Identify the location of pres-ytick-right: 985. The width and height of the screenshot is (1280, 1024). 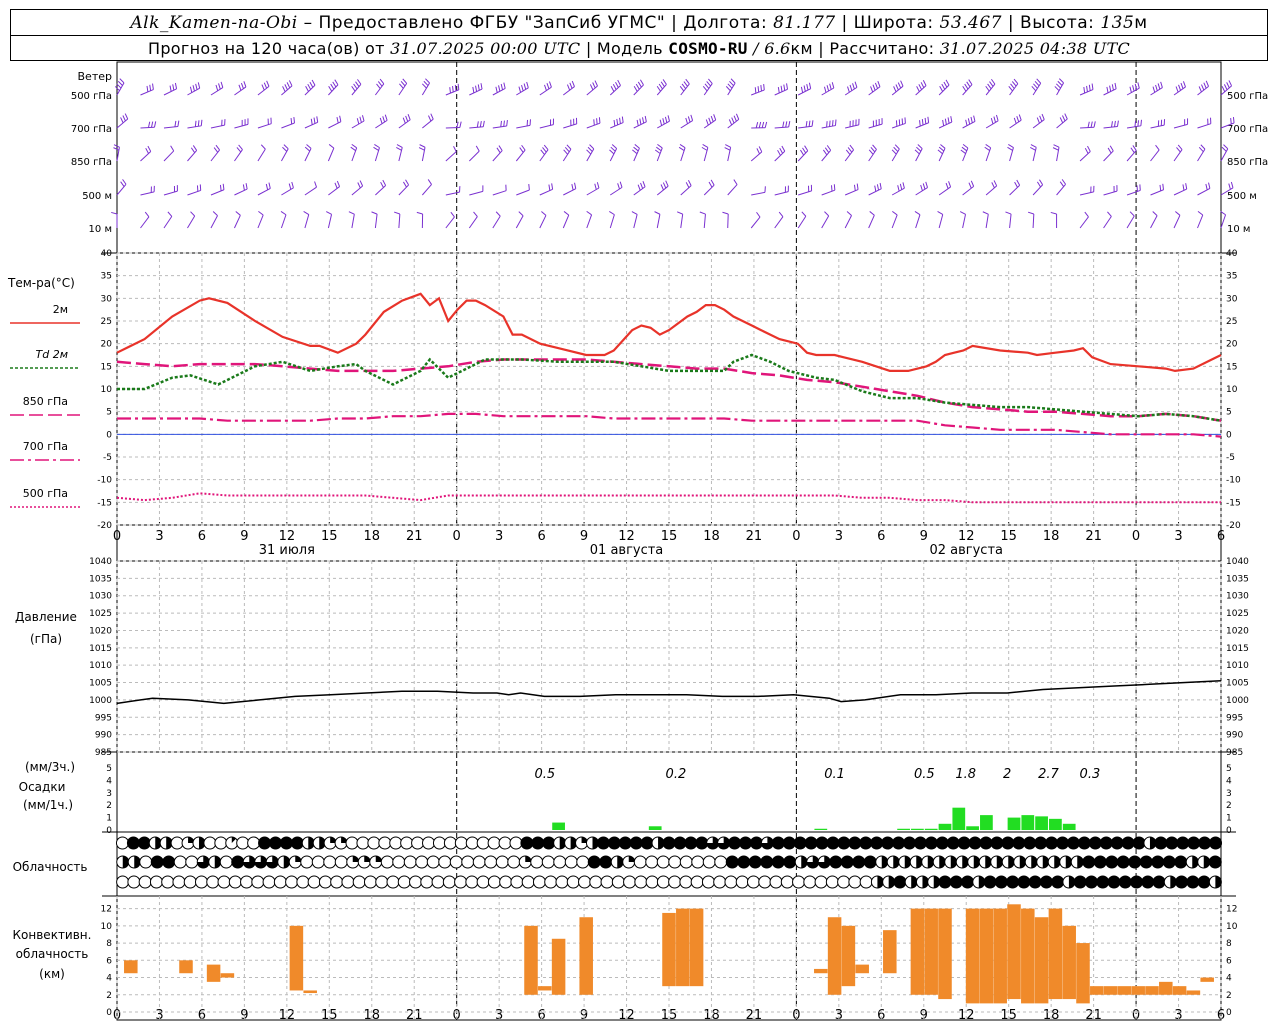
(1234, 753).